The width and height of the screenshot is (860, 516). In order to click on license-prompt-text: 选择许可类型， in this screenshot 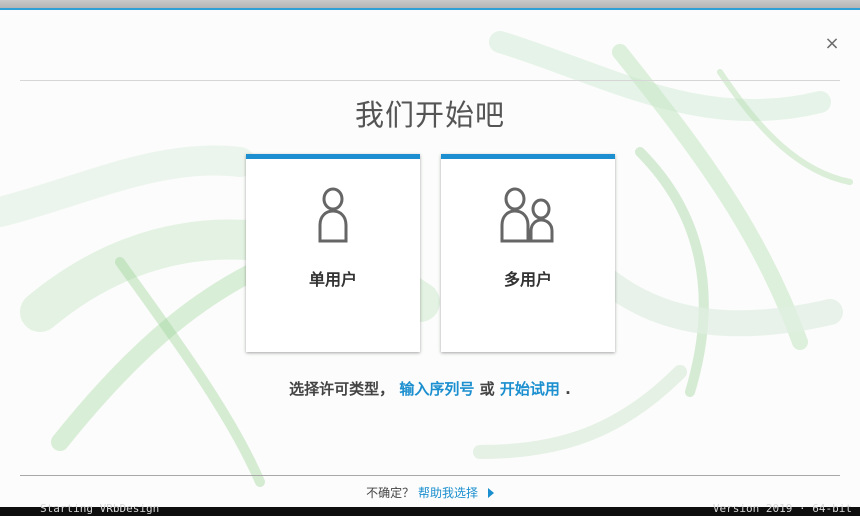, I will do `click(342, 389)`.